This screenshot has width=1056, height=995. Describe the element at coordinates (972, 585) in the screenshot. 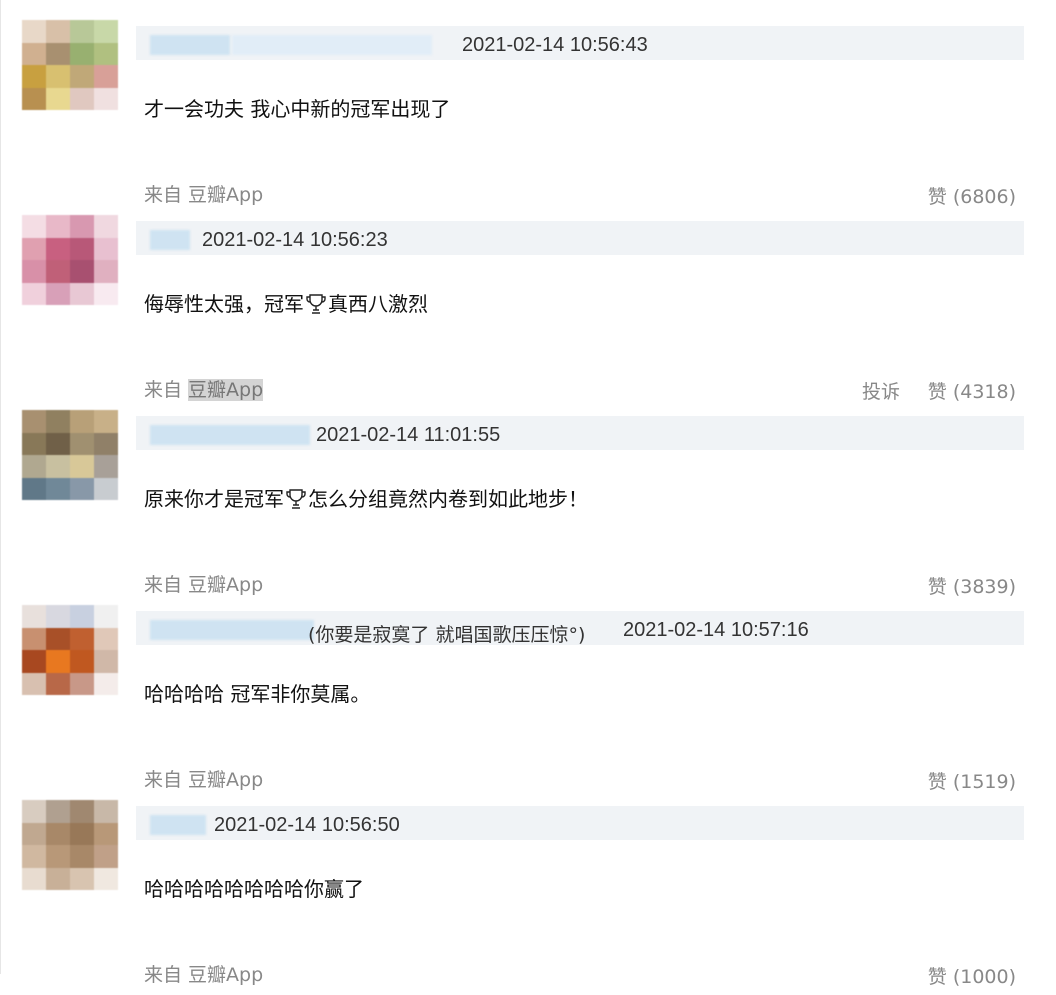

I see `like-button: 赞 (3839)` at that location.